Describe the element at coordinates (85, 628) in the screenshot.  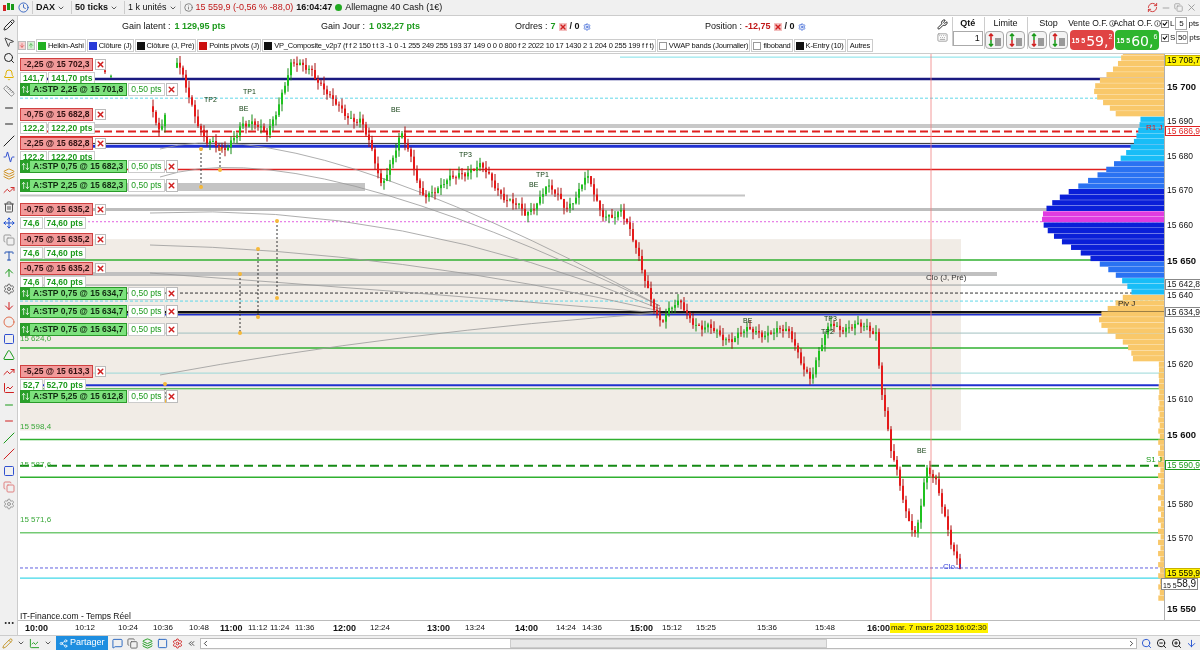
I see `time-label: 10:12` at that location.